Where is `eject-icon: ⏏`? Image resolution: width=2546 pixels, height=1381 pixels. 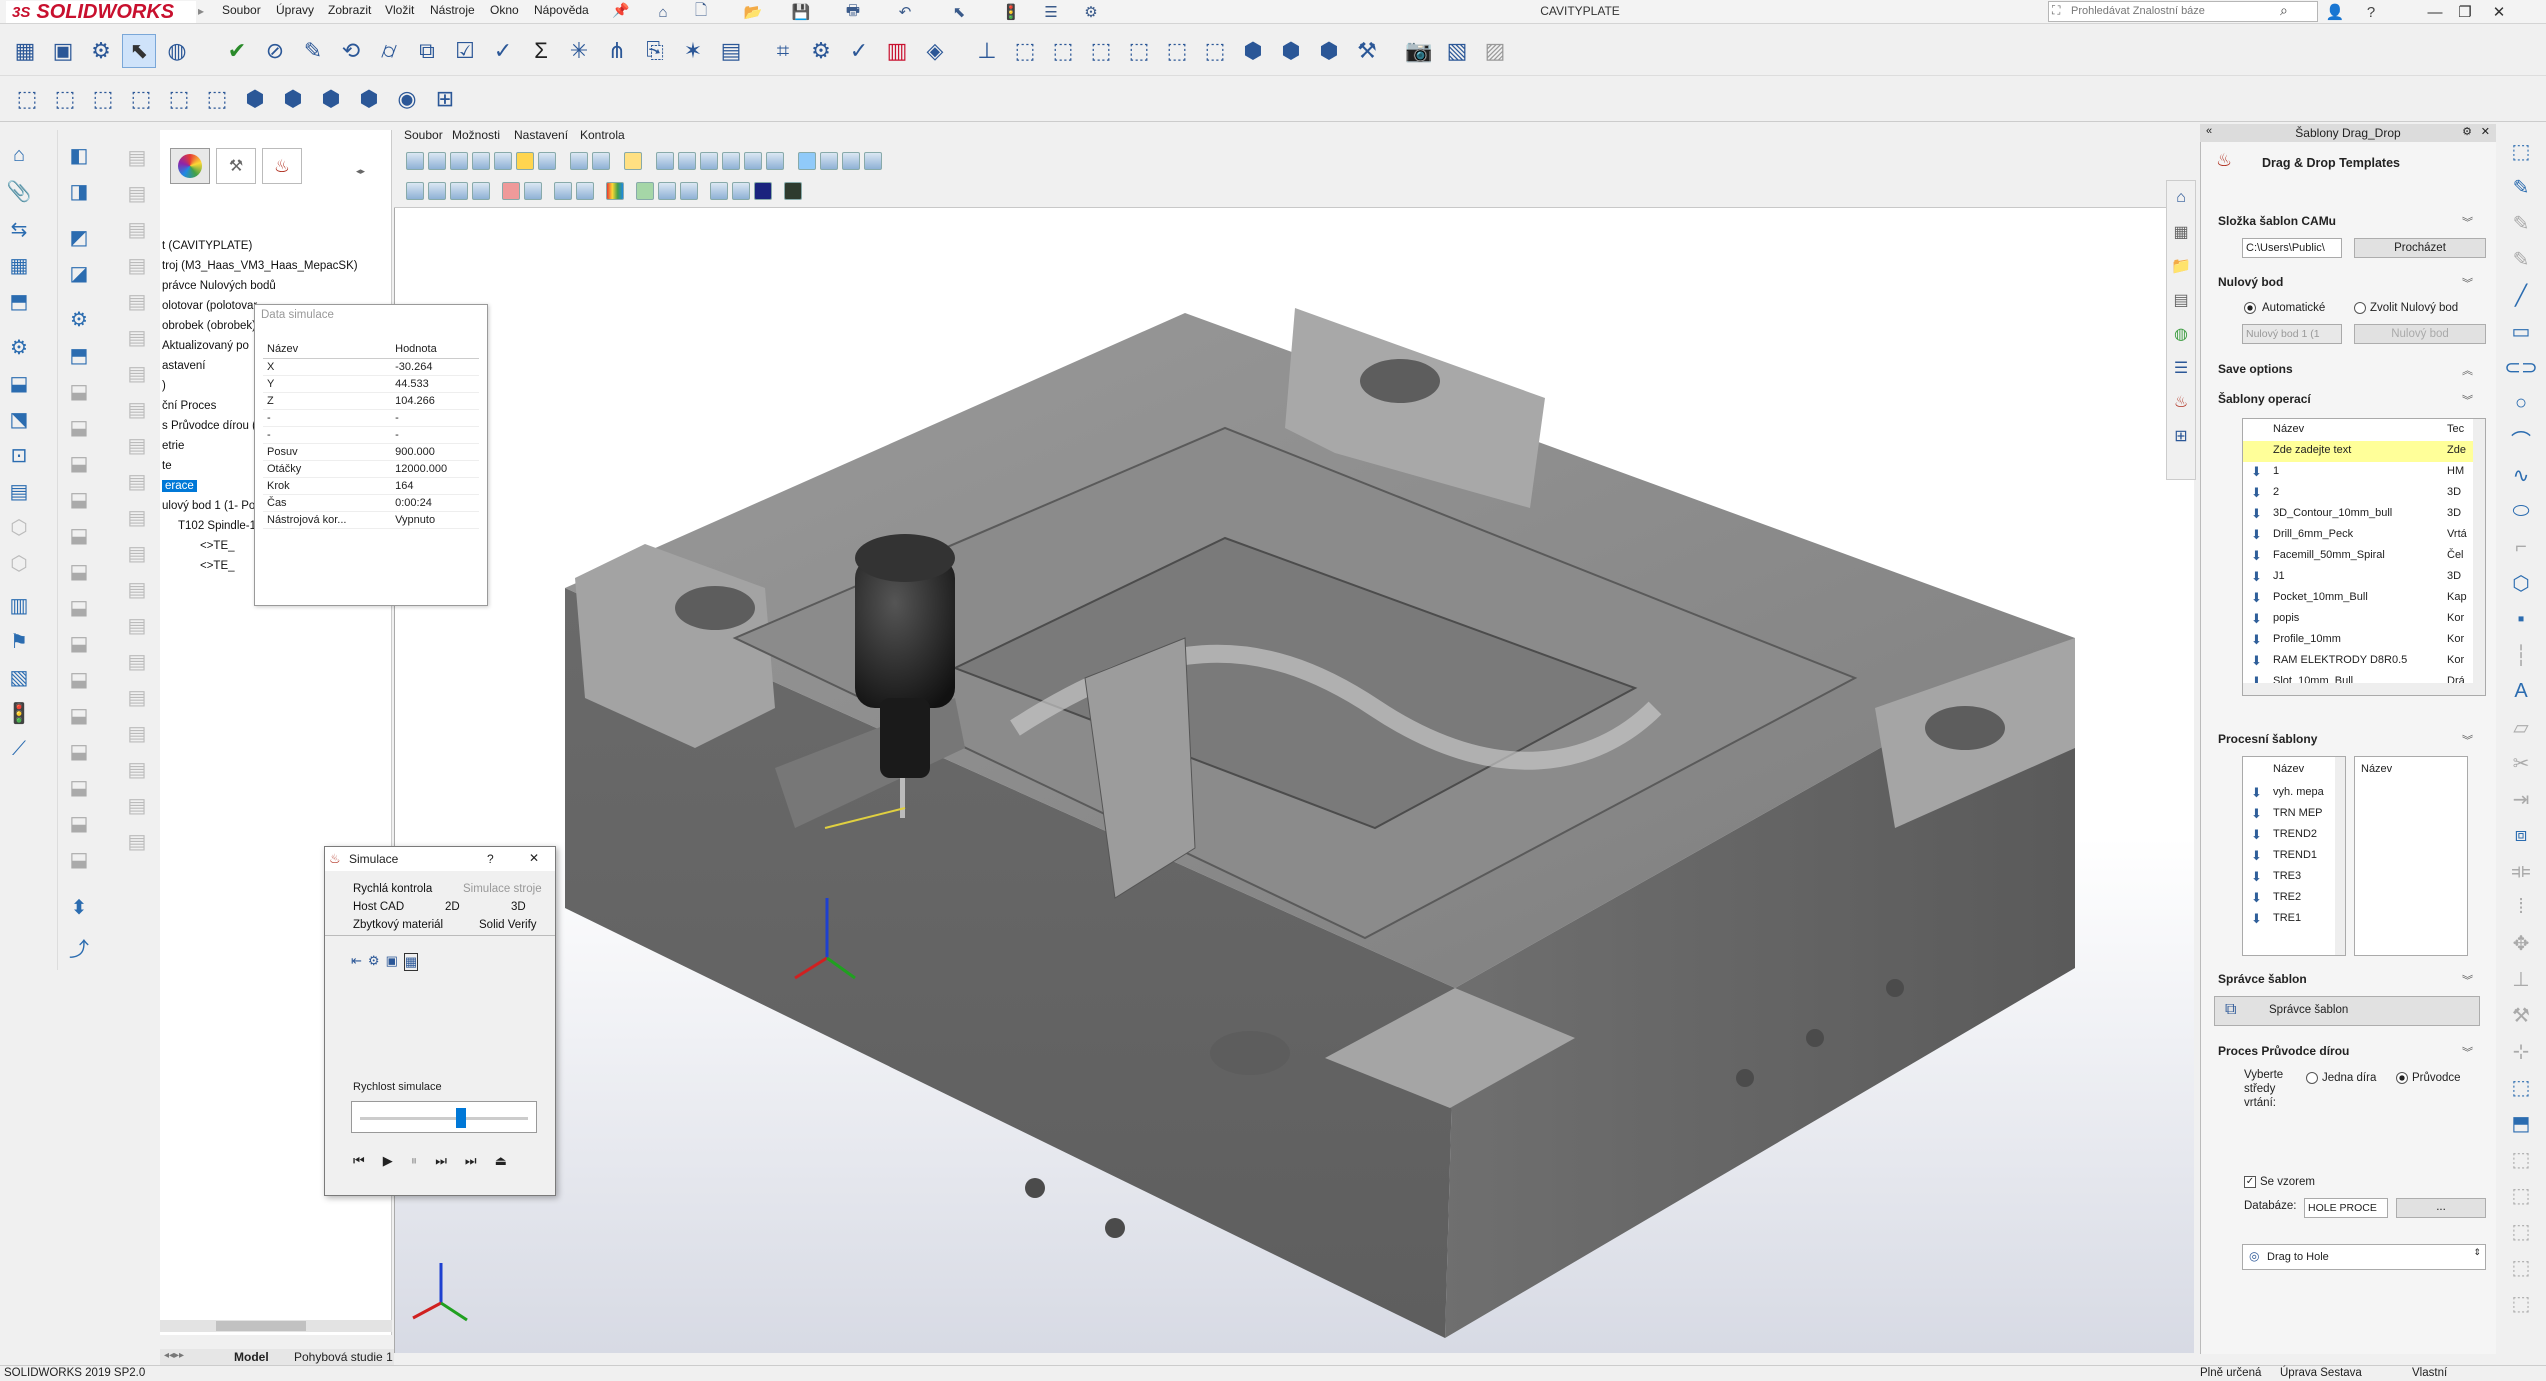
eject-icon: ⏏ is located at coordinates (501, 1161).